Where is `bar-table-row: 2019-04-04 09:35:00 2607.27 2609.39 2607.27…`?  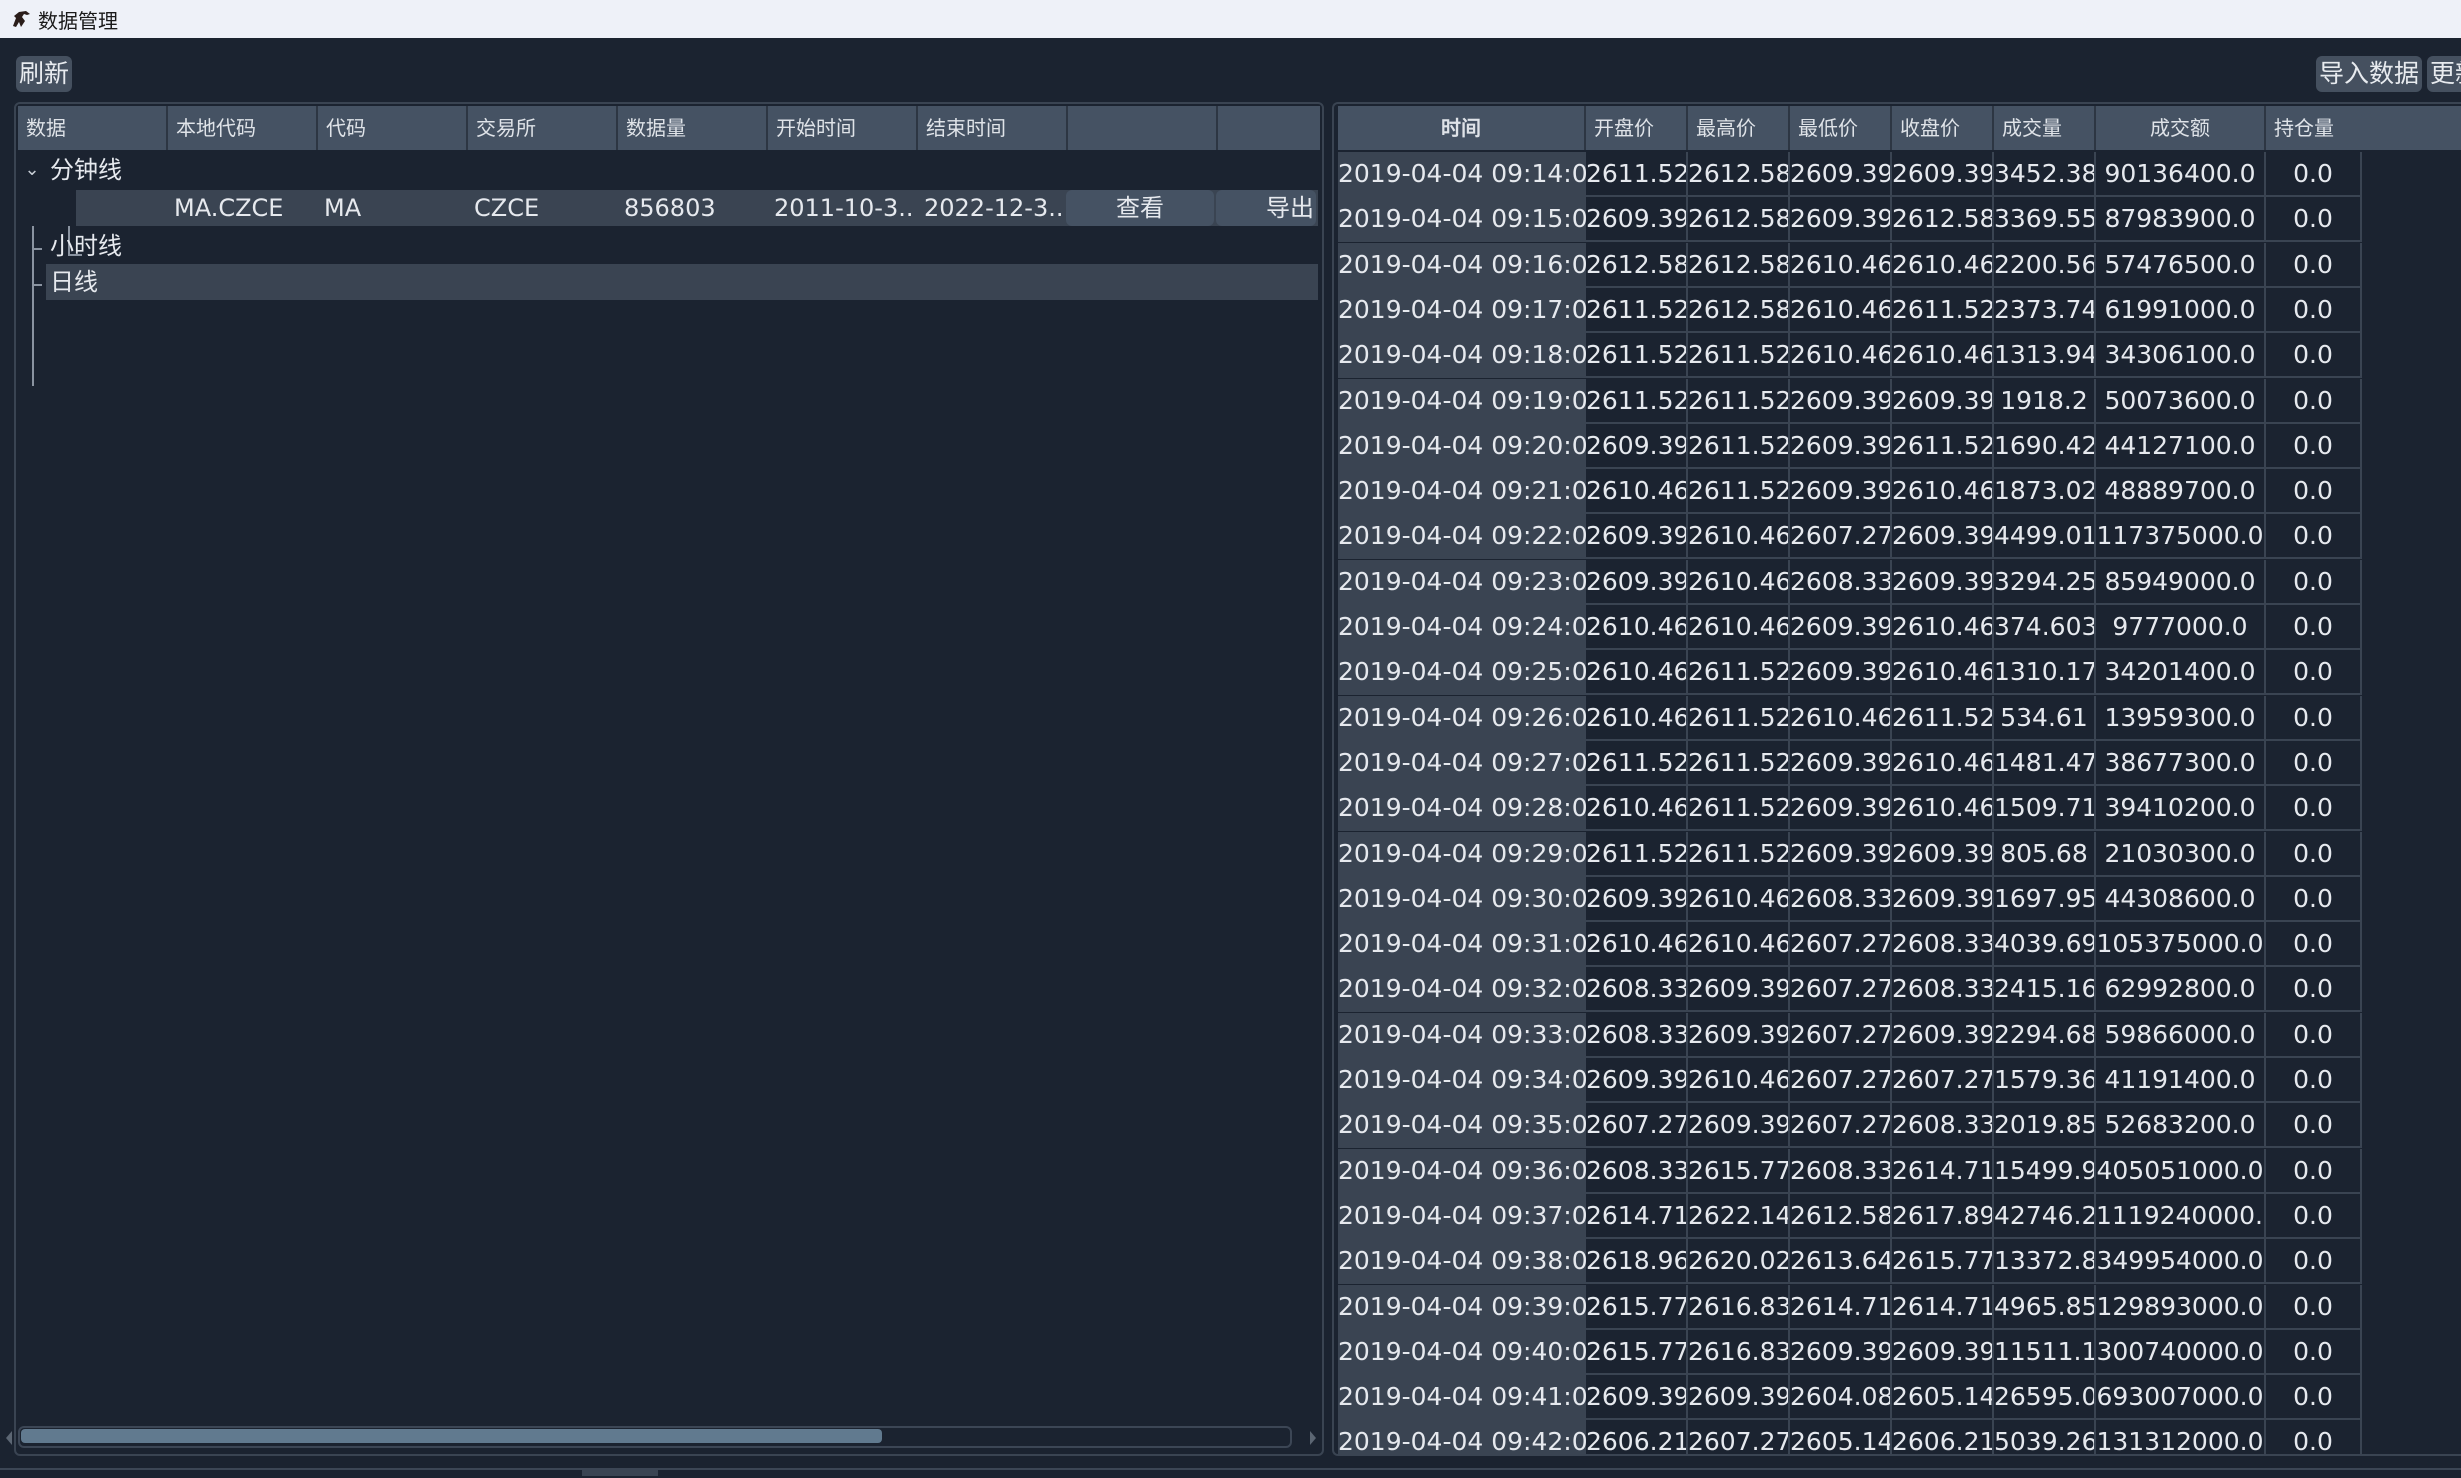
bar-table-row: 2019-04-04 09:35:00 2607.27 2609.39 2607.27… is located at coordinates (1850, 1126).